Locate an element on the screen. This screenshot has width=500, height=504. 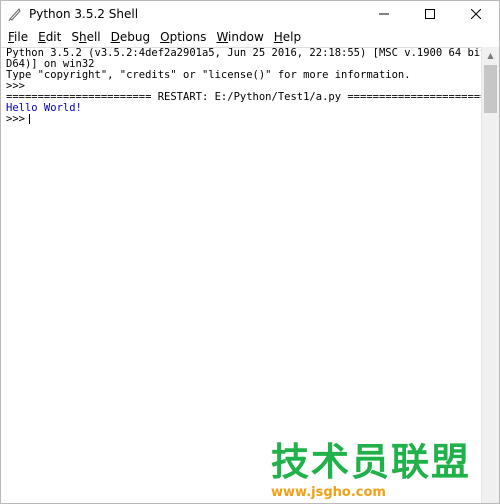
maximize-button is located at coordinates (430, 14).